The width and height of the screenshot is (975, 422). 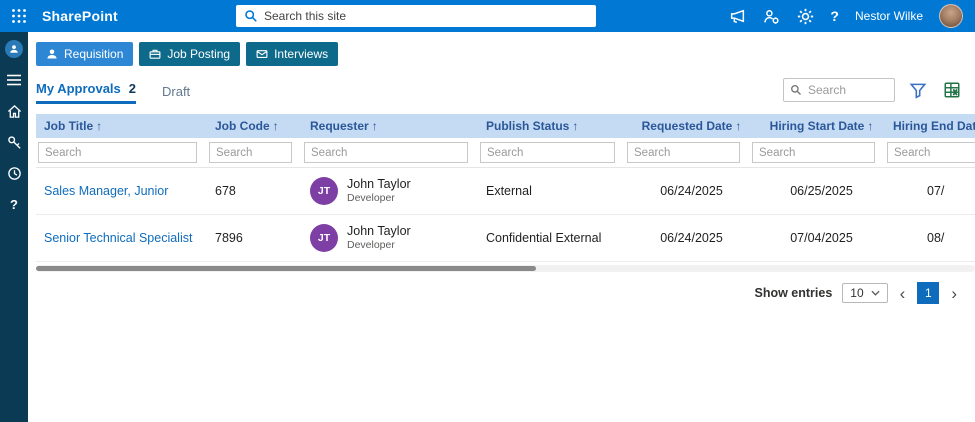 What do you see at coordinates (918, 90) in the screenshot?
I see `filter-icon` at bounding box center [918, 90].